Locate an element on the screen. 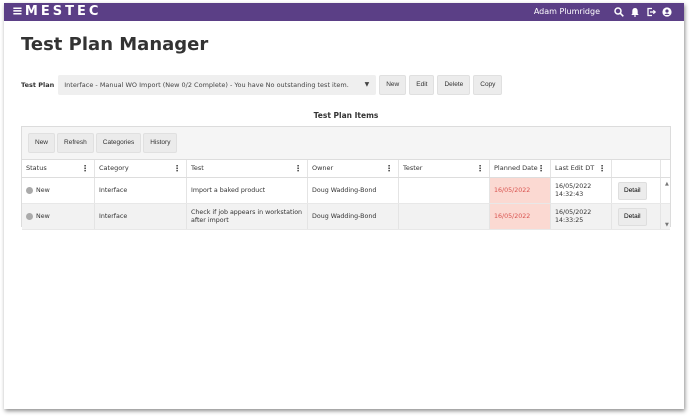  new-item-button: New is located at coordinates (42, 143).